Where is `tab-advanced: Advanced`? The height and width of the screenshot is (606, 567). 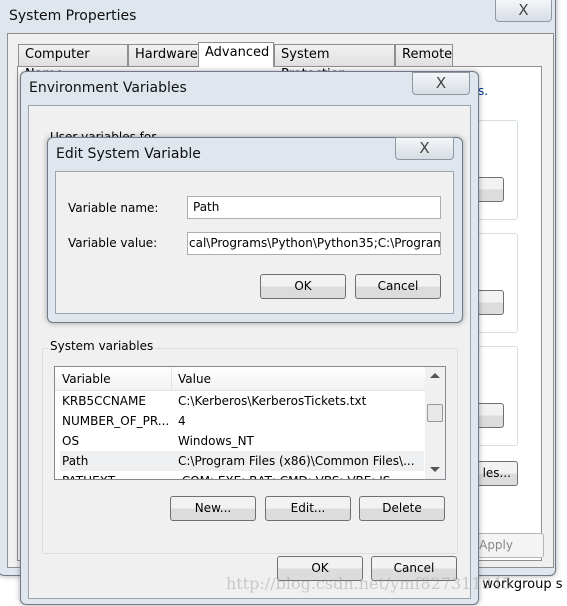 tab-advanced: Advanced is located at coordinates (236, 54).